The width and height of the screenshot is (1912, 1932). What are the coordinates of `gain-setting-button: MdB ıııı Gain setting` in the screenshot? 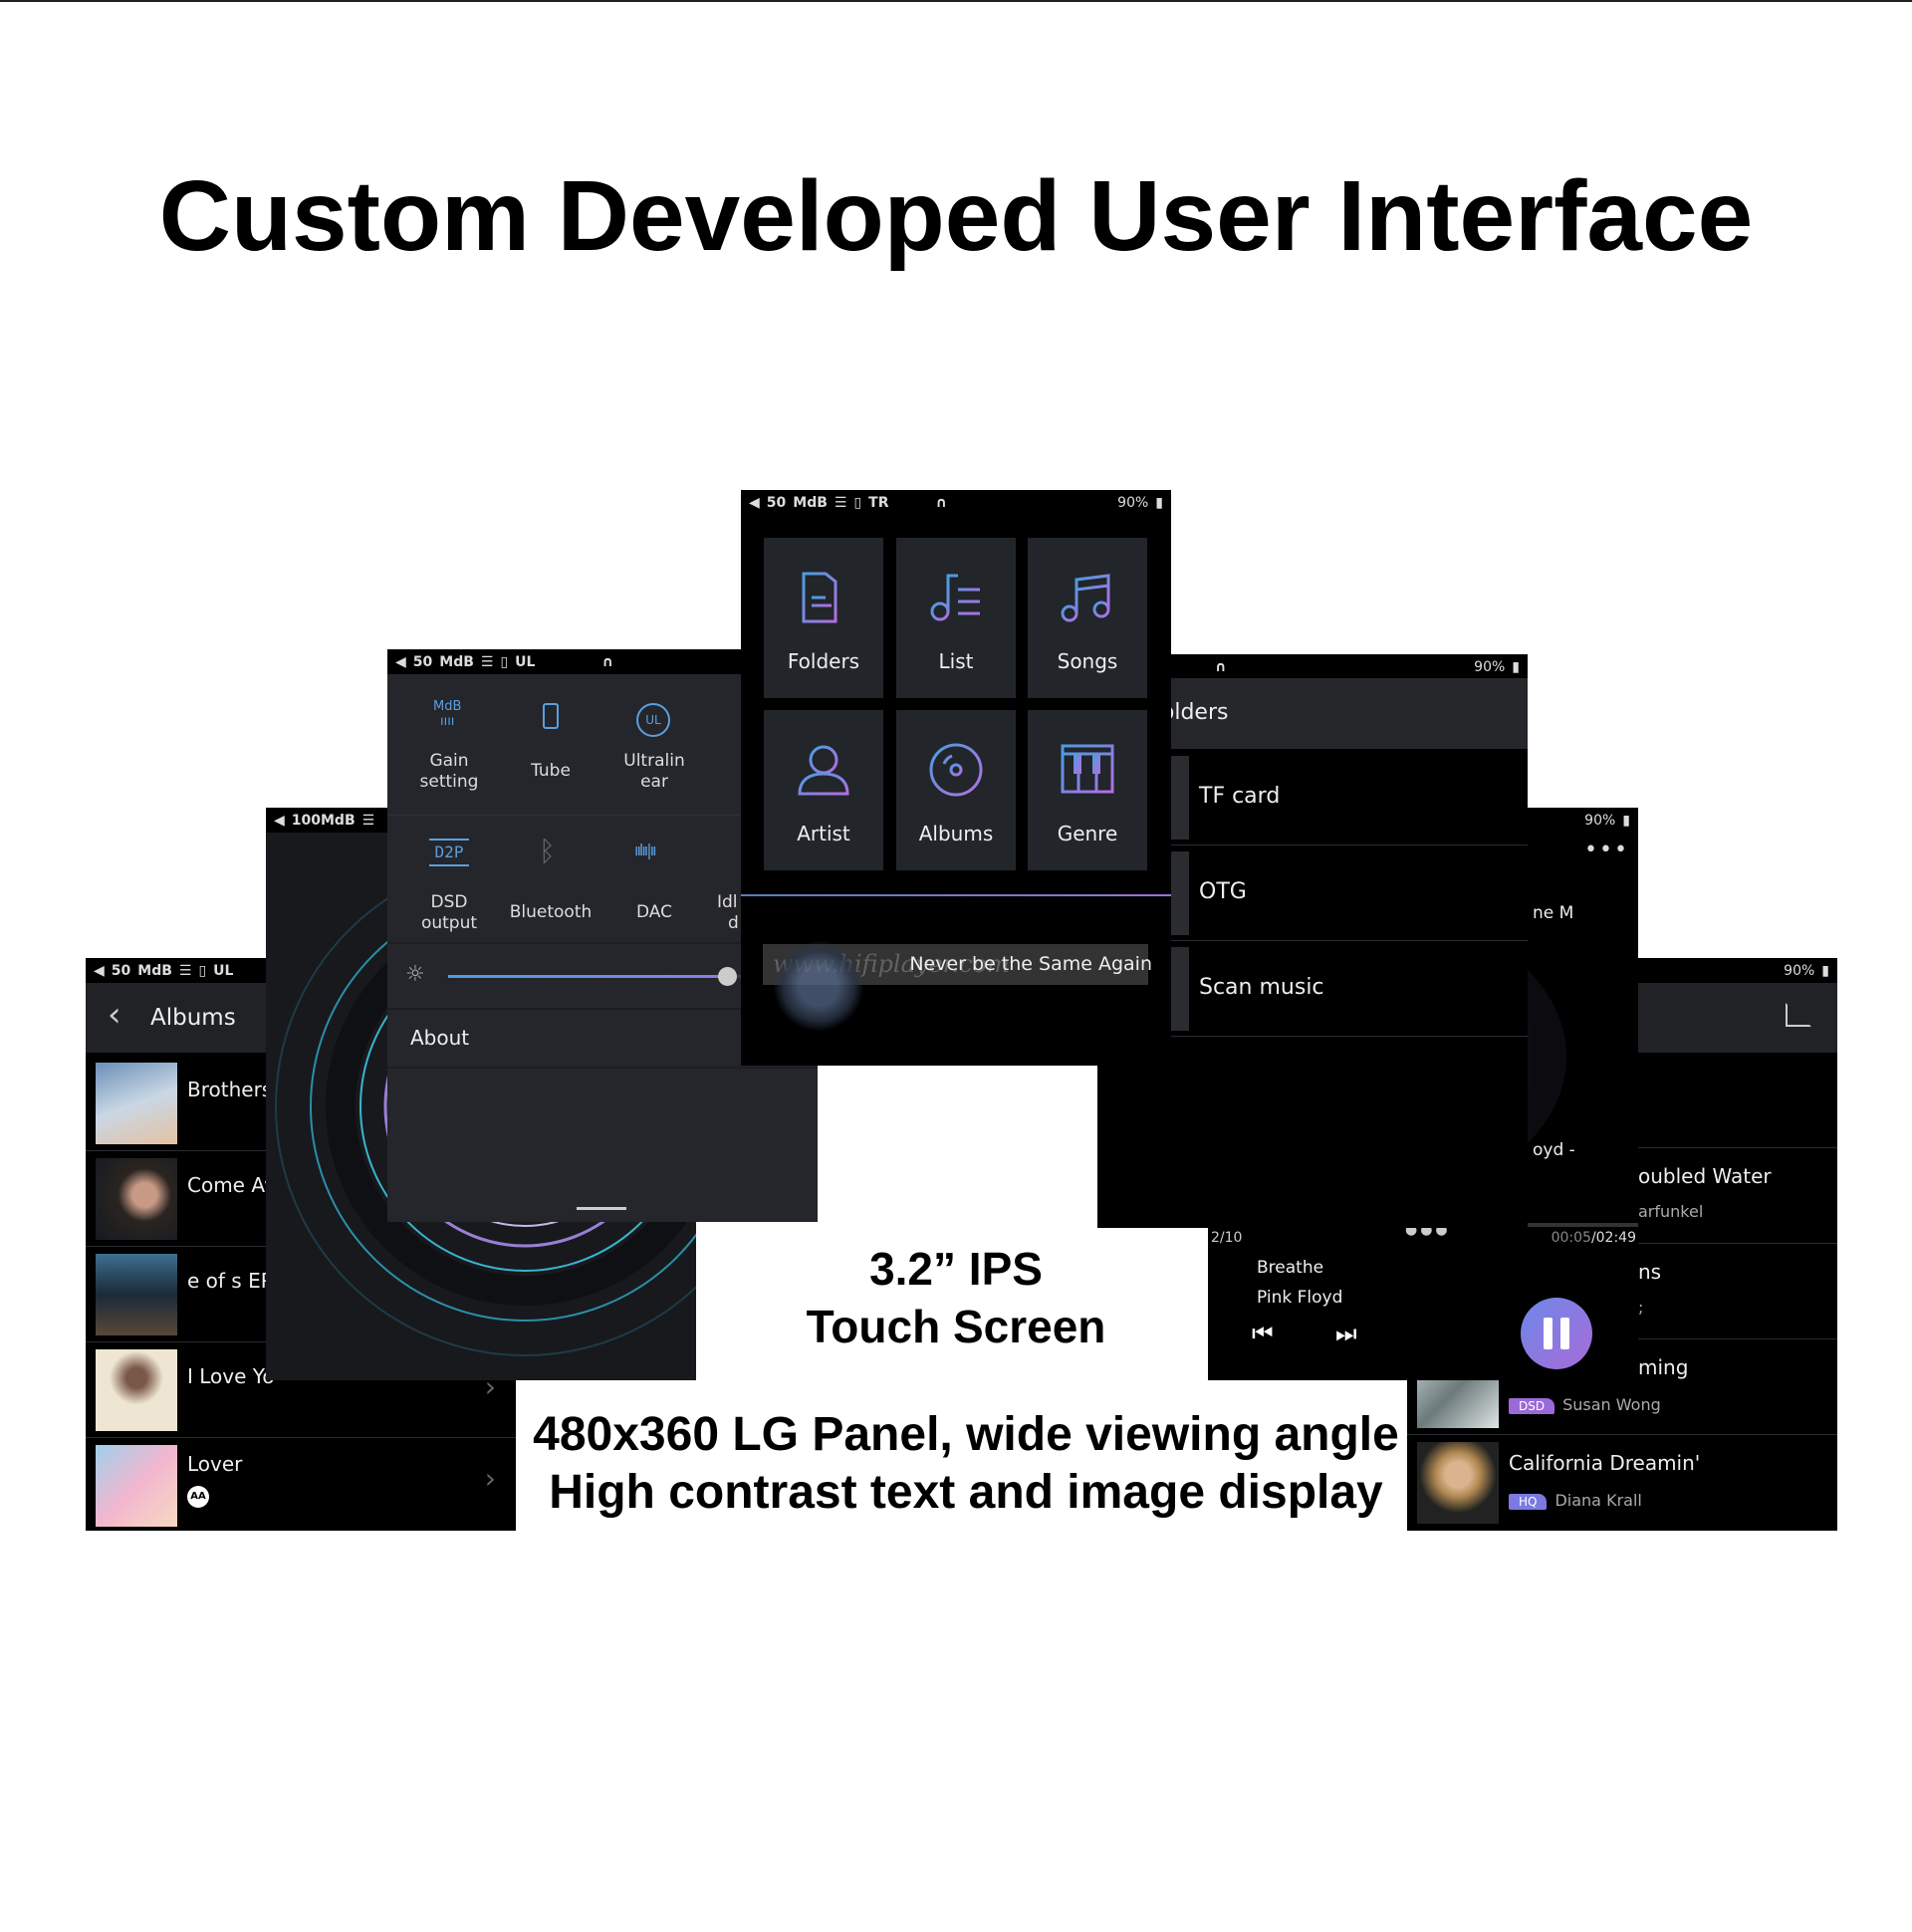 It's located at (449, 754).